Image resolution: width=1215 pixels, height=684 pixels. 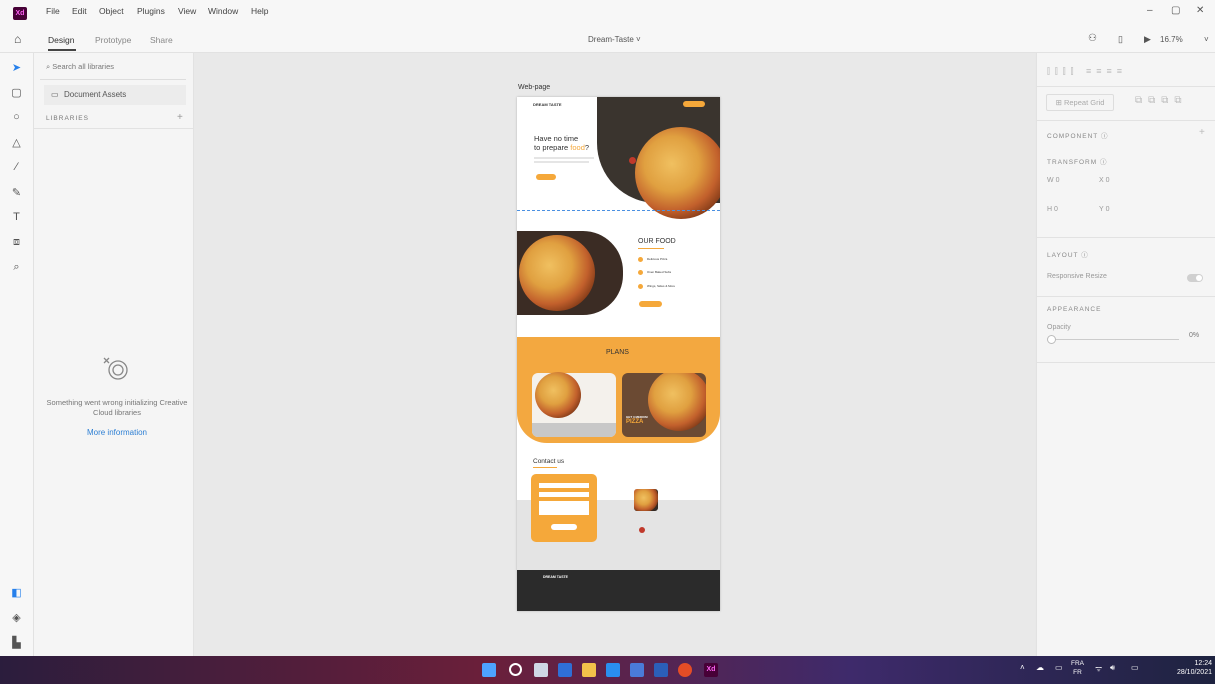 I want to click on menu-help: Help, so click(x=259, y=11).